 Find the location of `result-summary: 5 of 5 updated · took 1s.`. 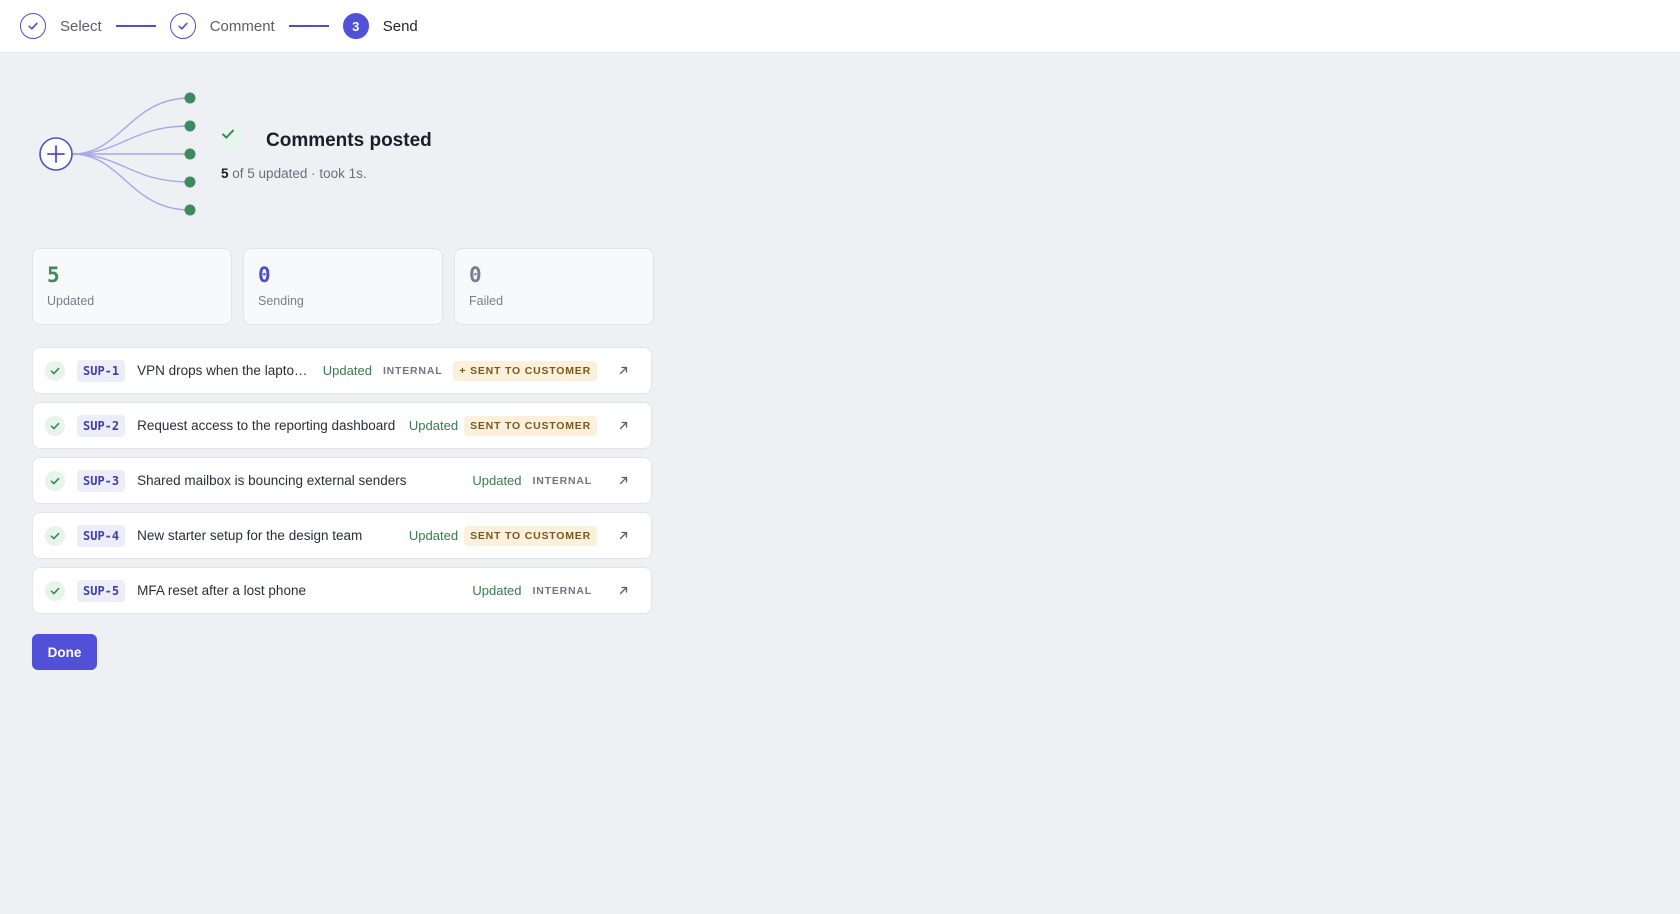

result-summary: 5 of 5 updated · took 1s. is located at coordinates (294, 173).